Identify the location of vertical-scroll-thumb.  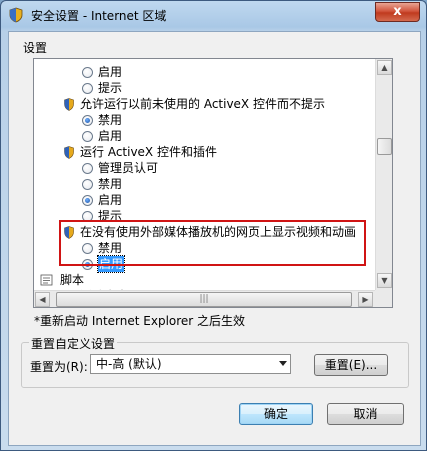
(384, 146).